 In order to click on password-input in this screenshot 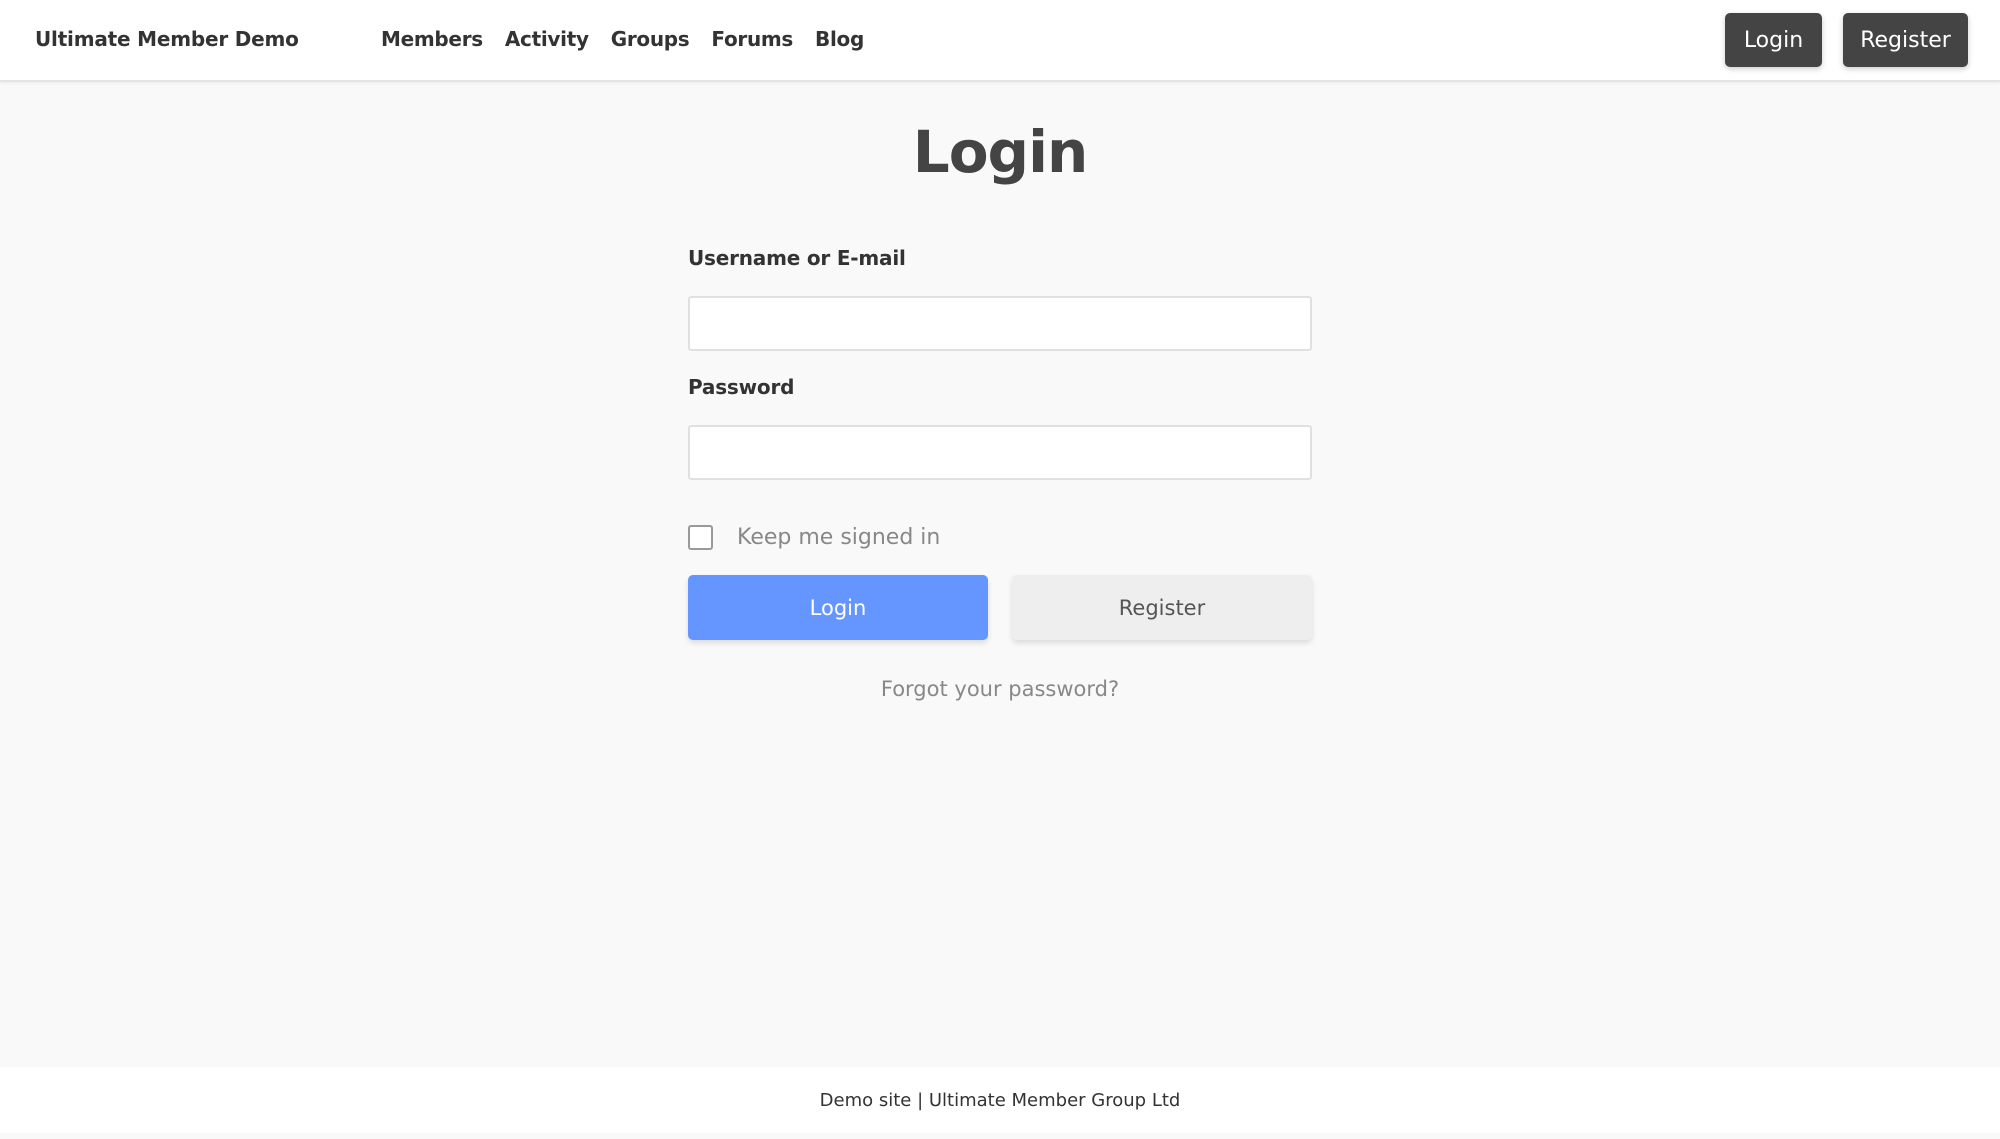, I will do `click(1000, 452)`.